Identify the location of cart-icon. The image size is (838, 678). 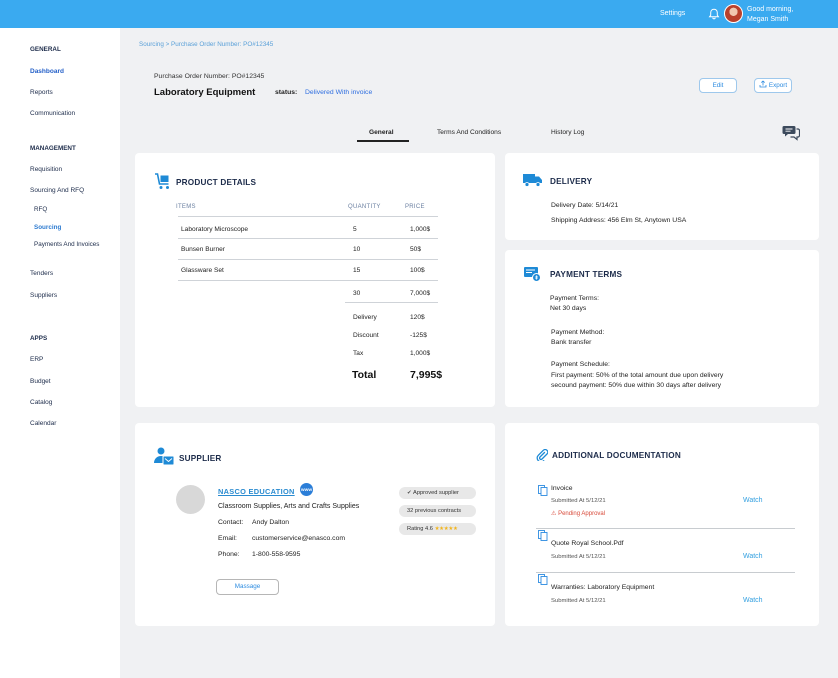
(162, 181).